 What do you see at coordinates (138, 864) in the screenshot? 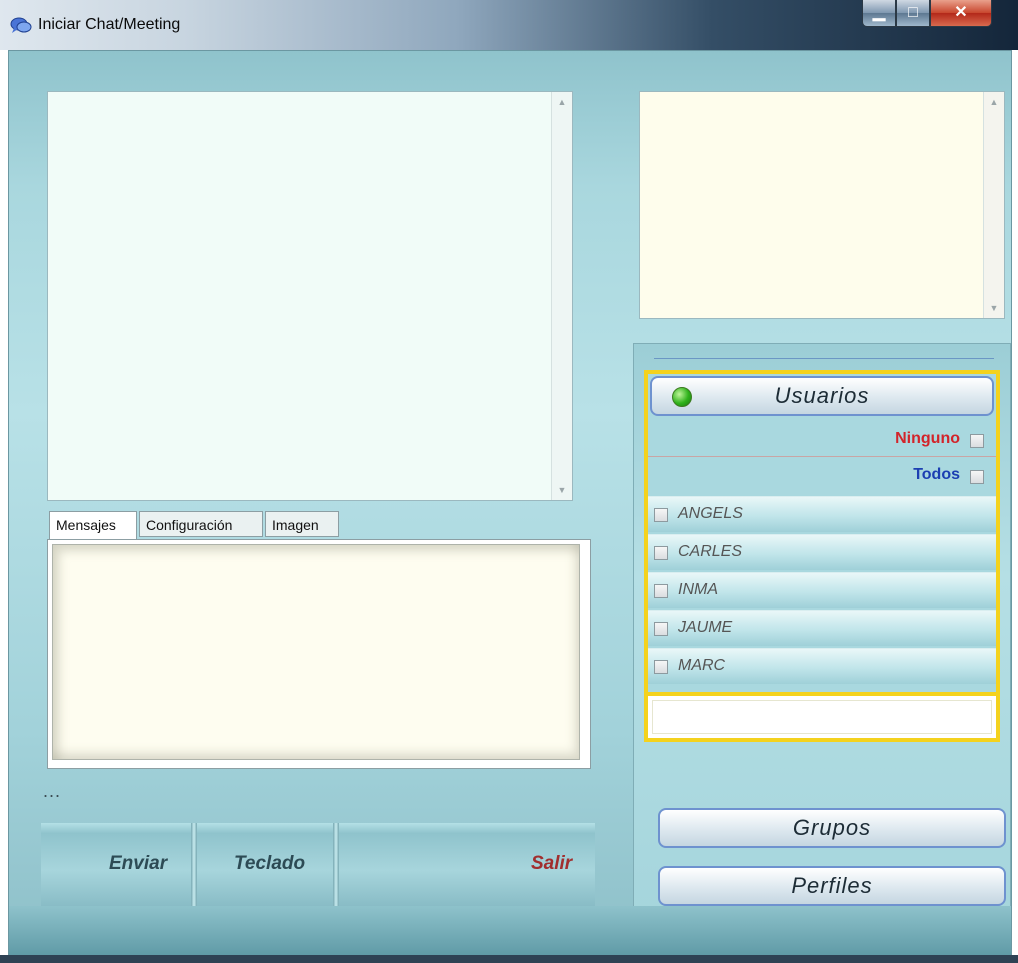
I see `send-button: Enviar` at bounding box center [138, 864].